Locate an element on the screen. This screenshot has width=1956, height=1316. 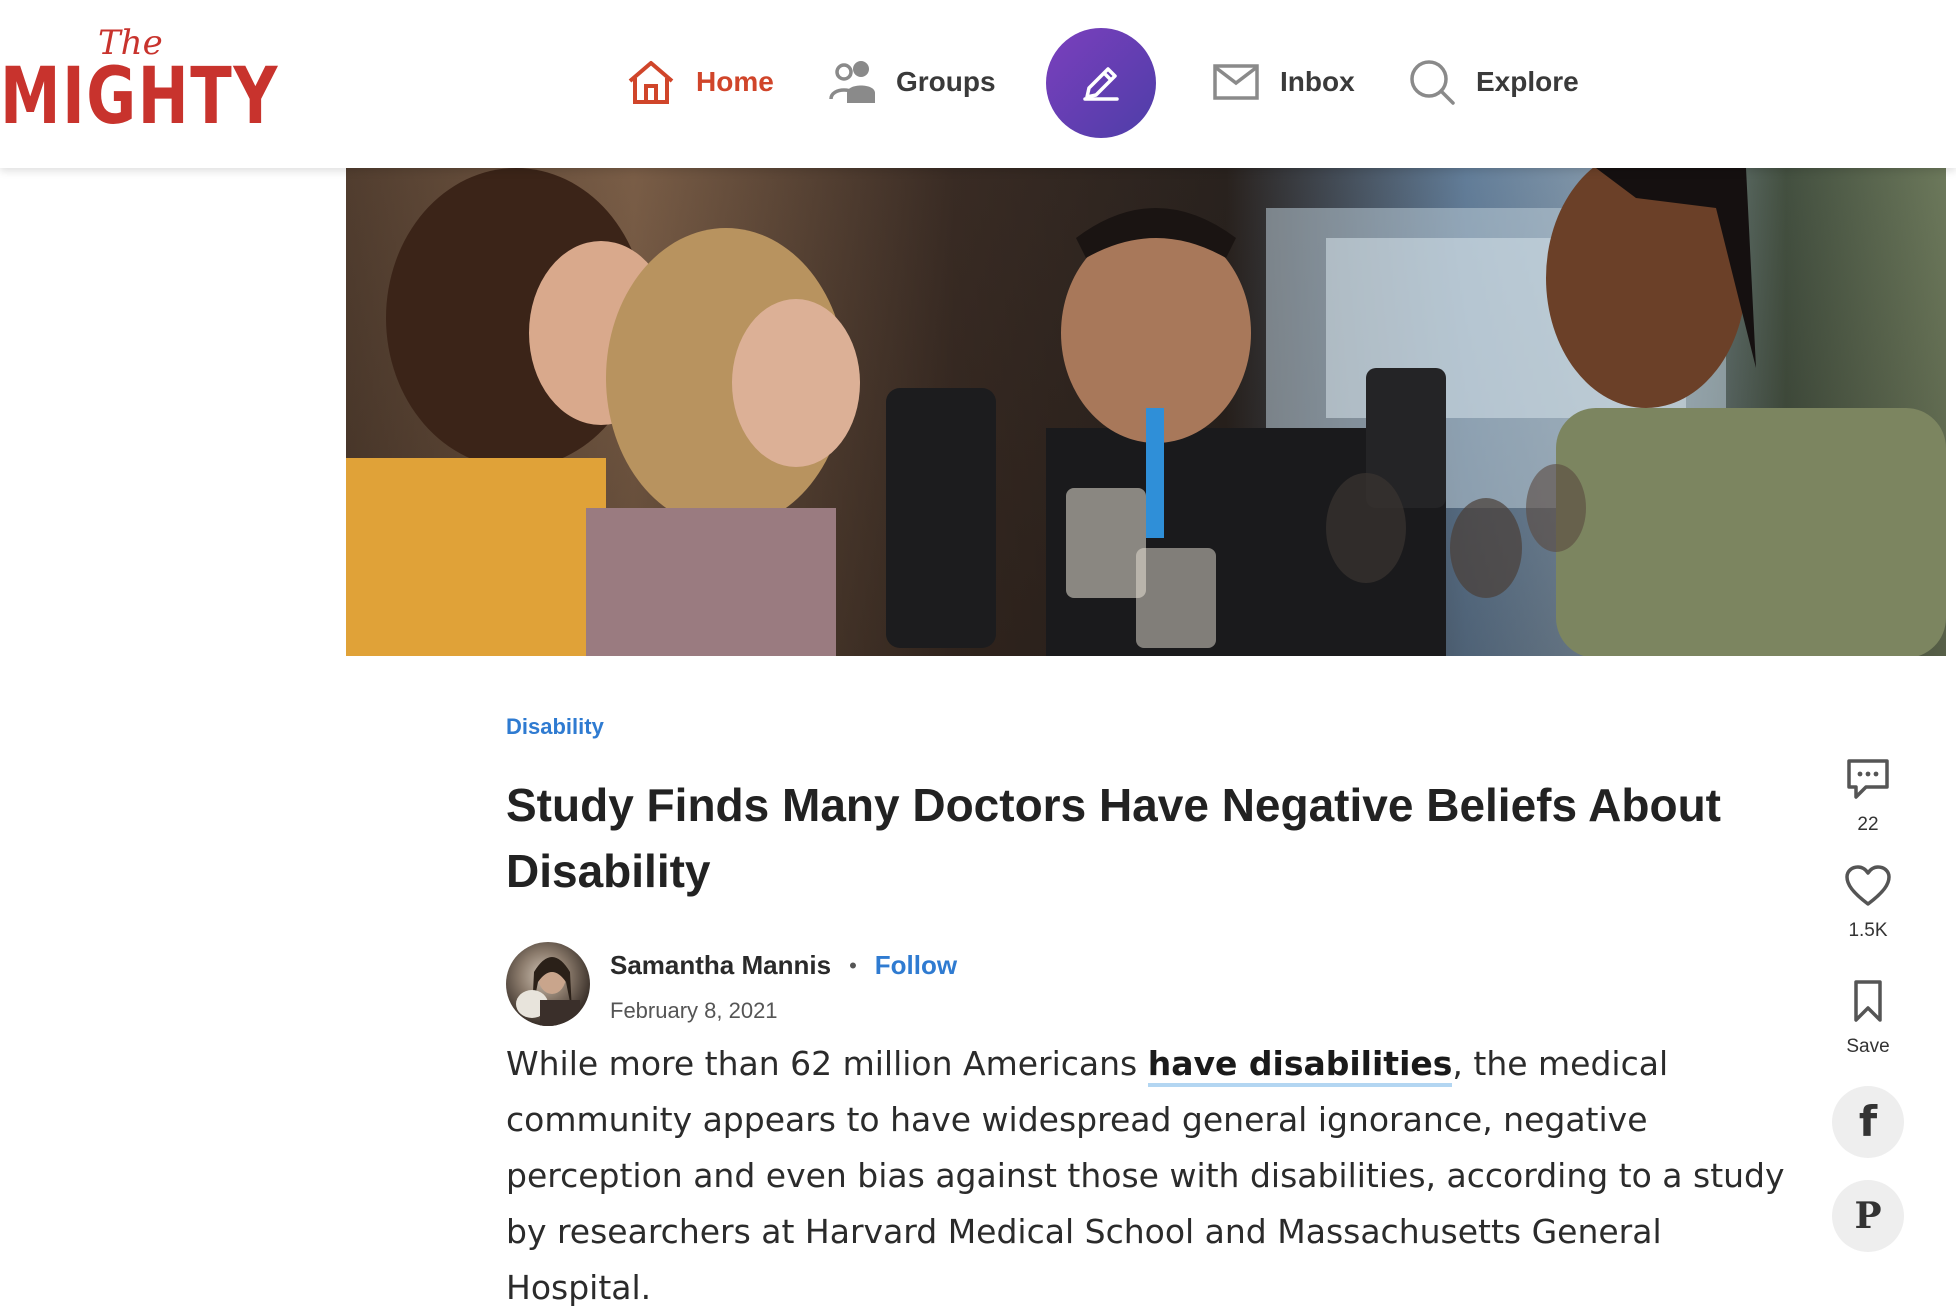
nav-groups: Groups is located at coordinates (912, 82).